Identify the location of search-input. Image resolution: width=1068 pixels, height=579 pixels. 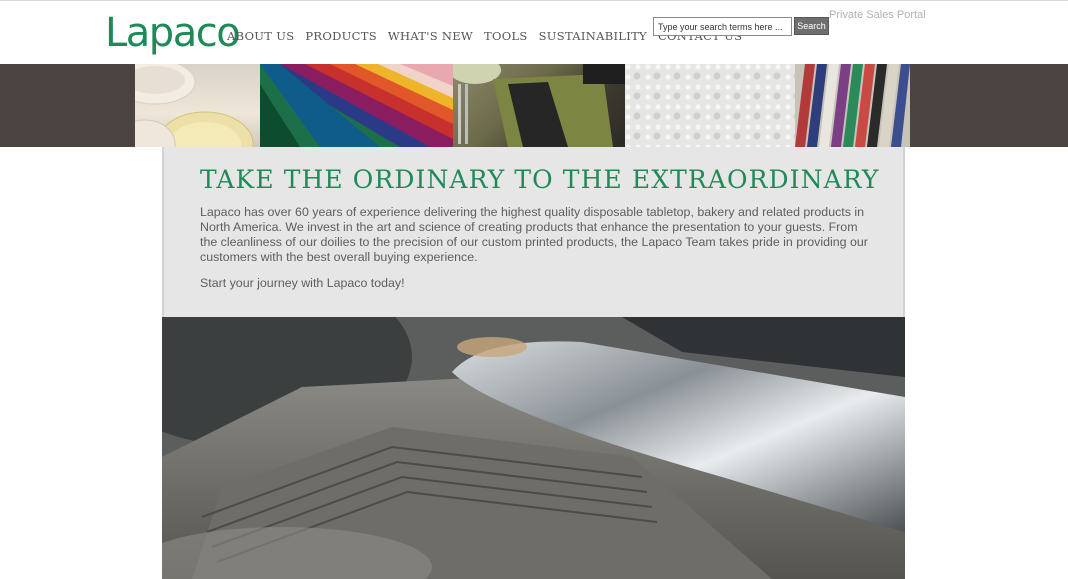
(722, 26).